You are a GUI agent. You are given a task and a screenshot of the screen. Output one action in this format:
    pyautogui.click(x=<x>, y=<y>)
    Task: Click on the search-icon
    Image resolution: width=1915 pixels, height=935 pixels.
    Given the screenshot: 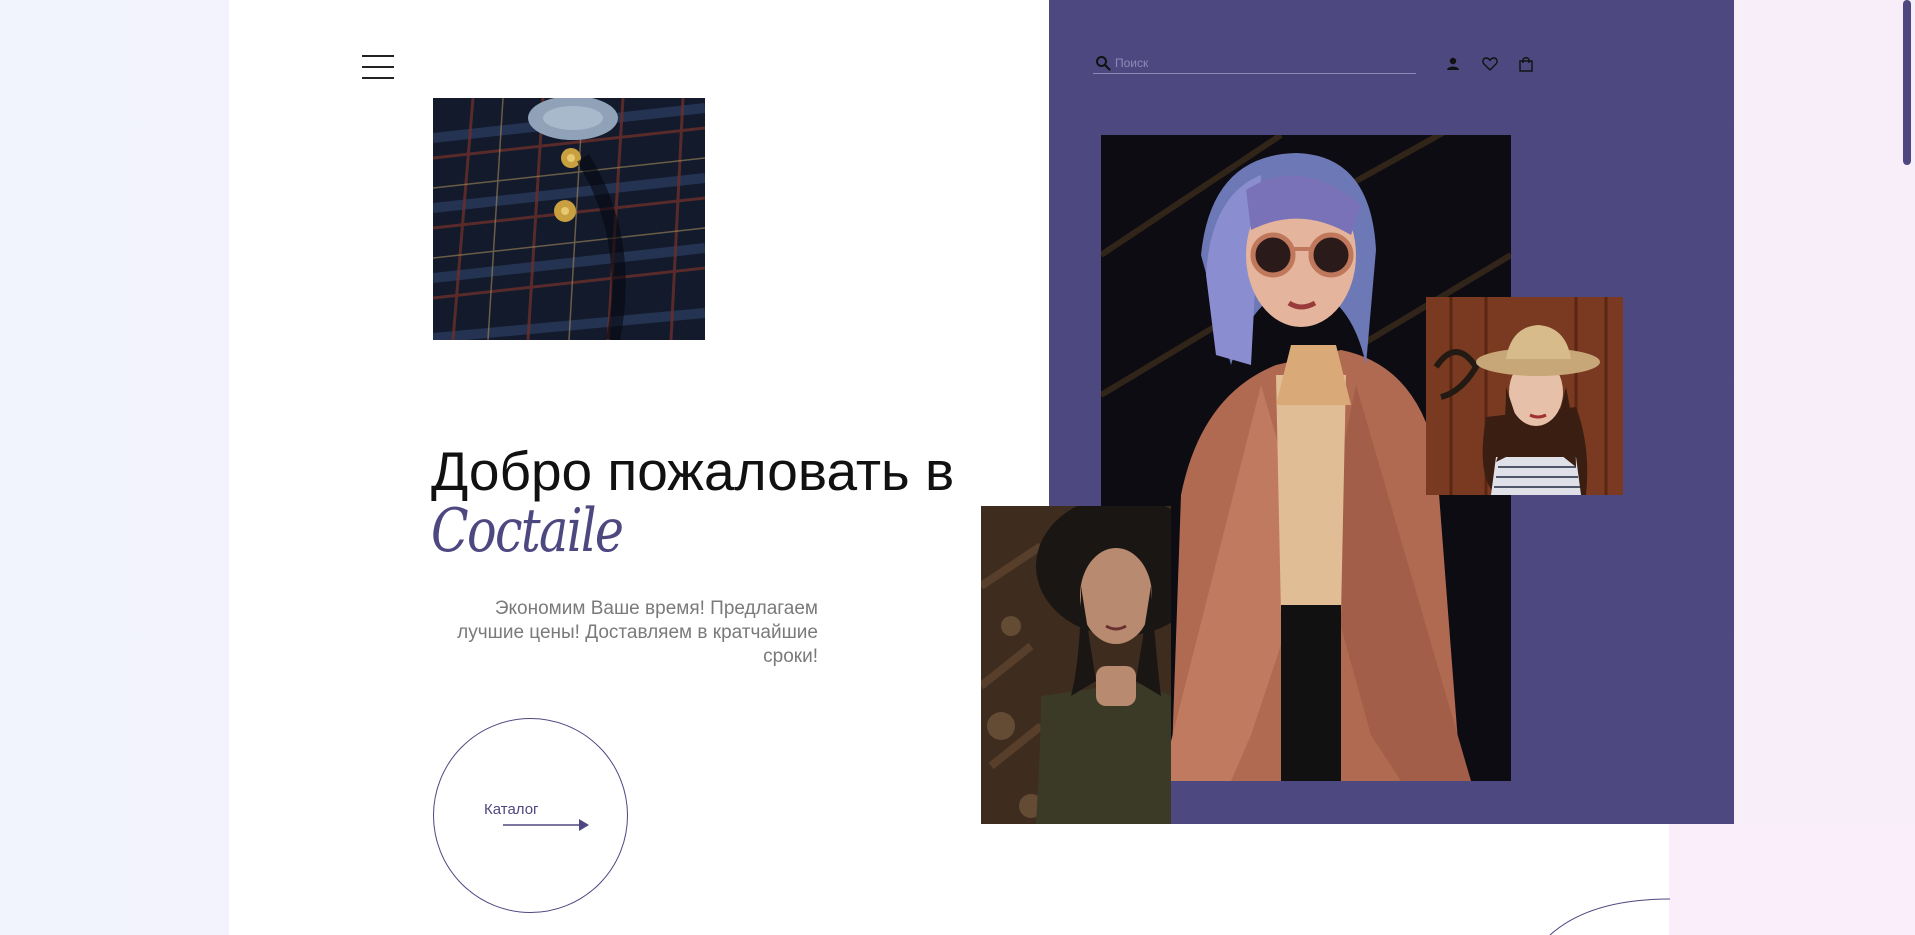 What is the action you would take?
    pyautogui.click(x=1103, y=63)
    